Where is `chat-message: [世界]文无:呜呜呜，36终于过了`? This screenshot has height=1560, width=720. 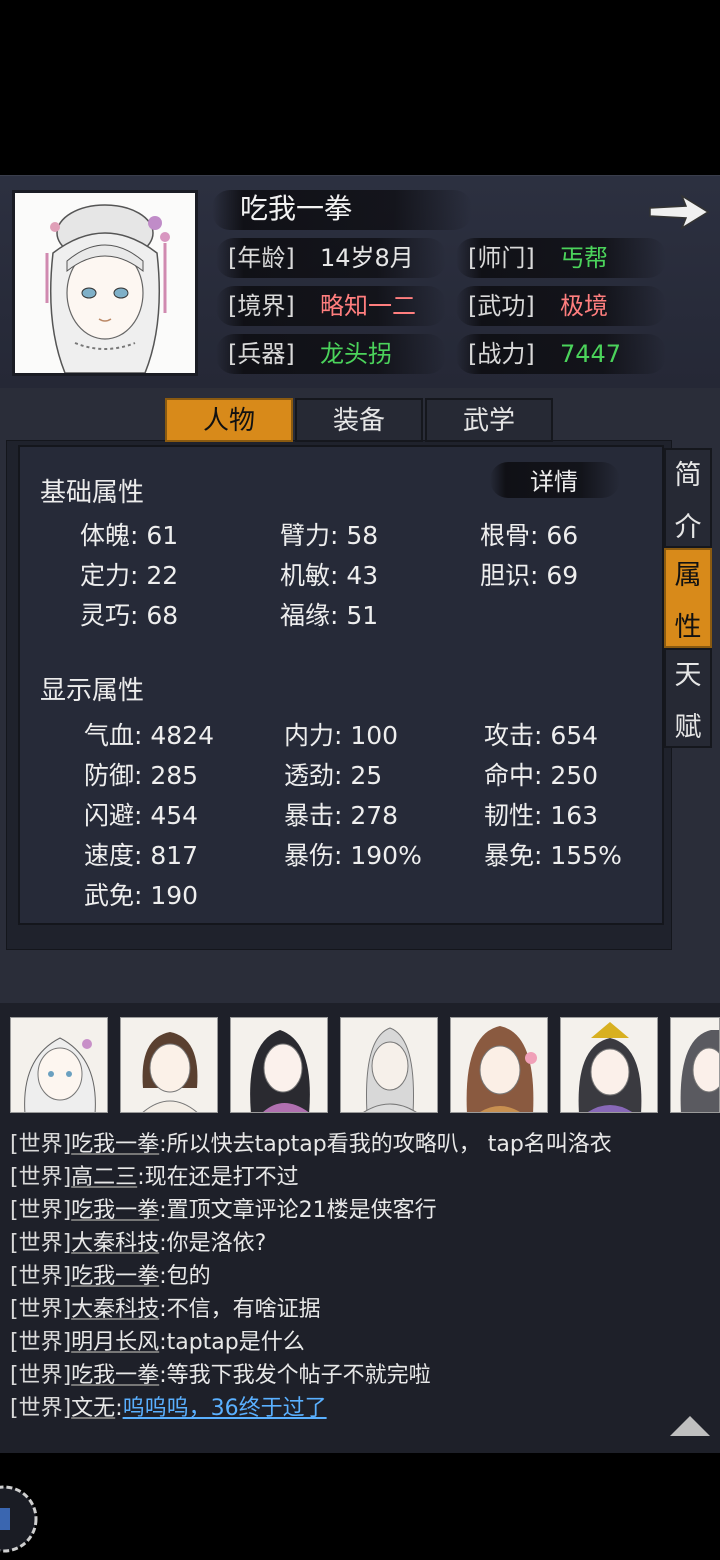 chat-message: [世界]文无:呜呜呜，36终于过了 is located at coordinates (168, 1406).